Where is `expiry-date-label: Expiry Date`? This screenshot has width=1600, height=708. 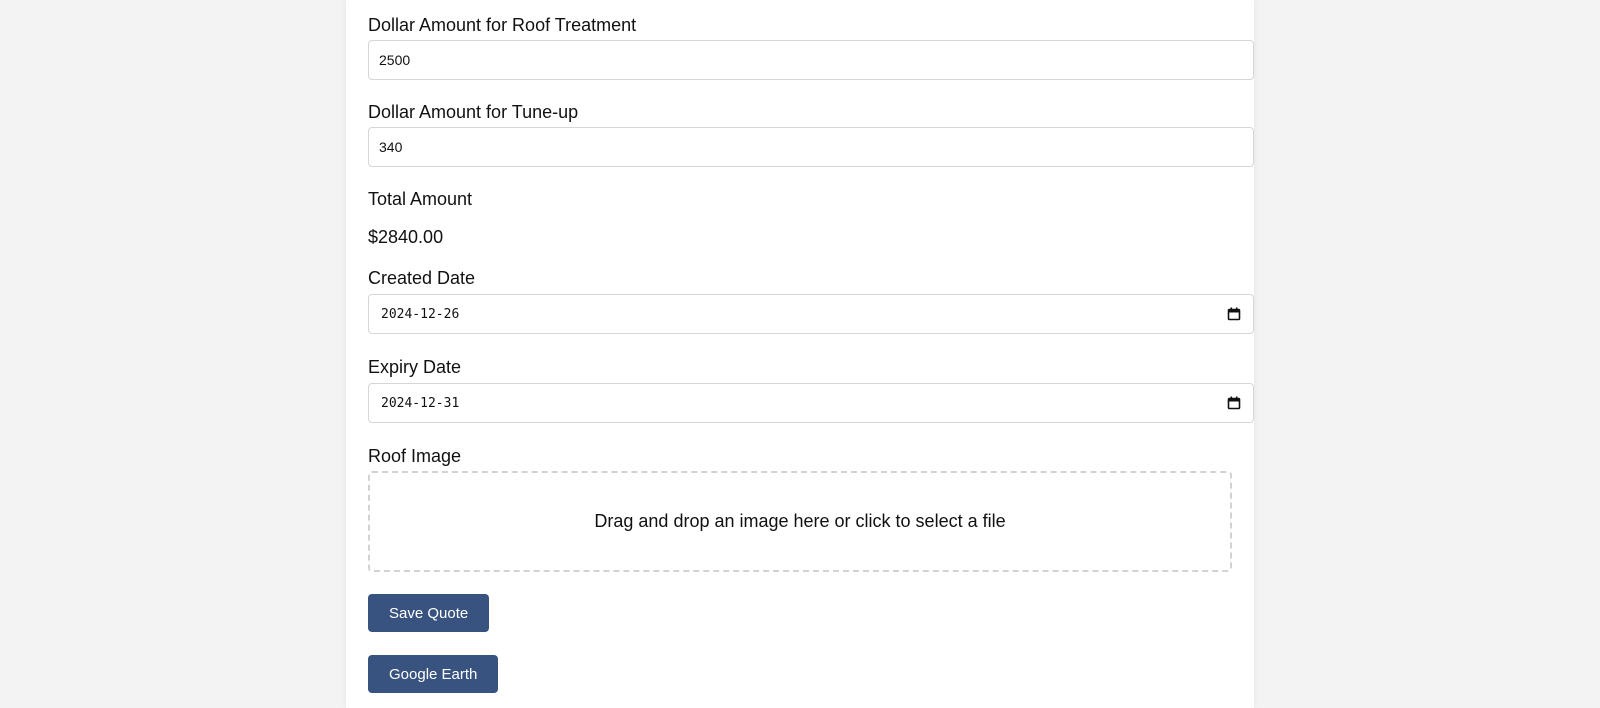 expiry-date-label: Expiry Date is located at coordinates (415, 367).